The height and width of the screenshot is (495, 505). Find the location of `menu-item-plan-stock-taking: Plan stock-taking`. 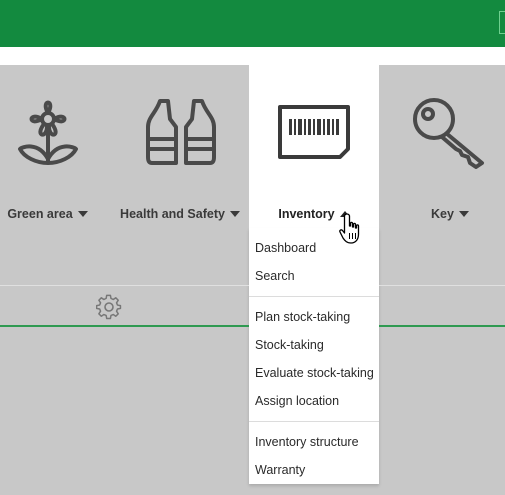

menu-item-plan-stock-taking: Plan stock-taking is located at coordinates (314, 317).